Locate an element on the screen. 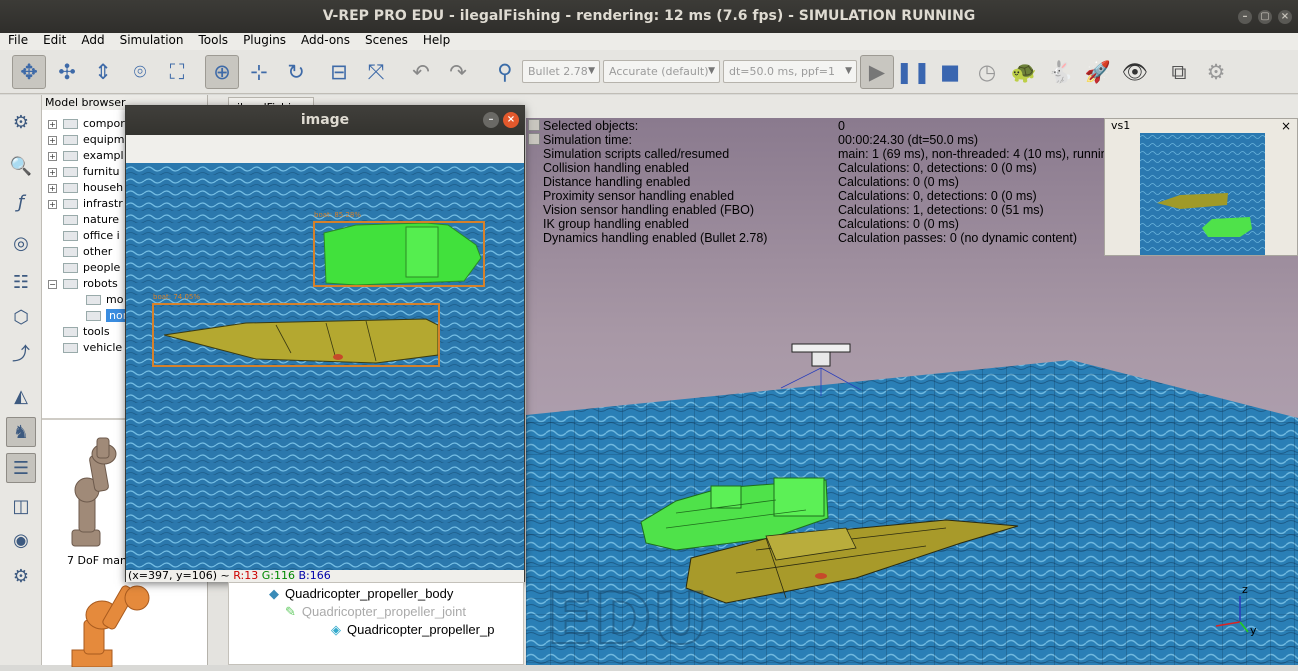  model-folder-0: + compor is located at coordinates (86, 124).